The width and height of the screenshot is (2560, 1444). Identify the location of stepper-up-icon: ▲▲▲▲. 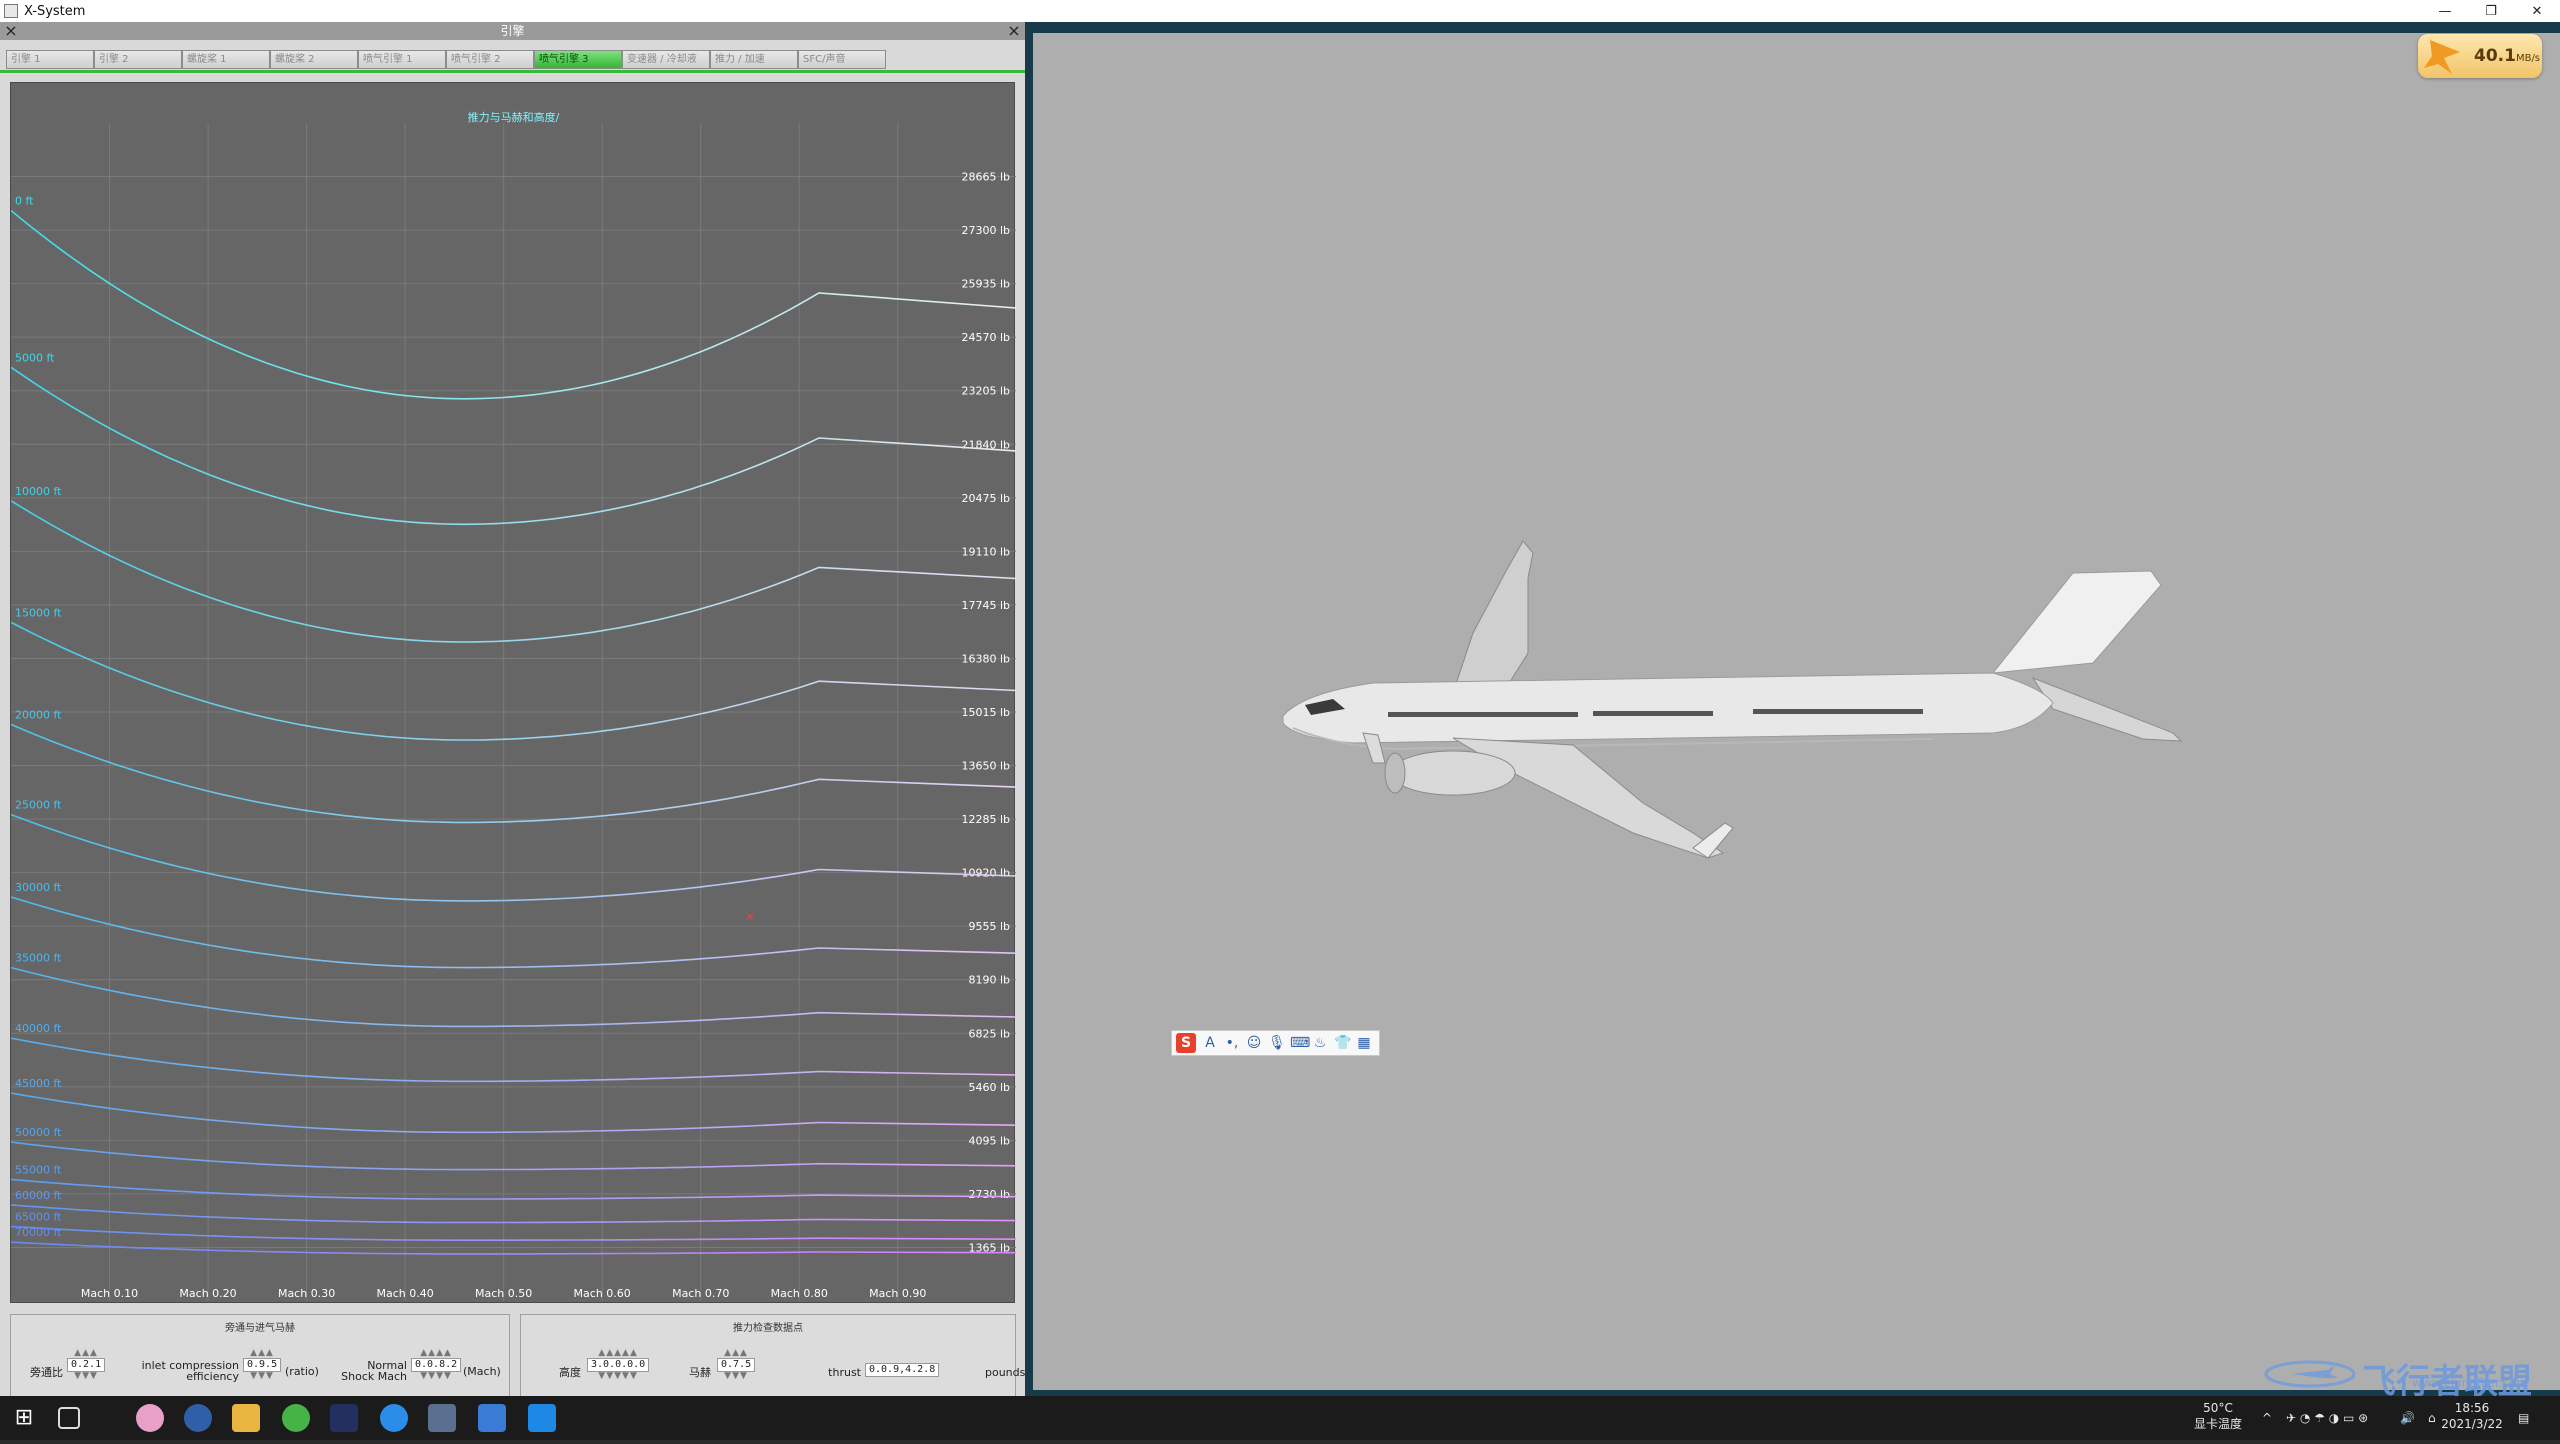
(436, 1353).